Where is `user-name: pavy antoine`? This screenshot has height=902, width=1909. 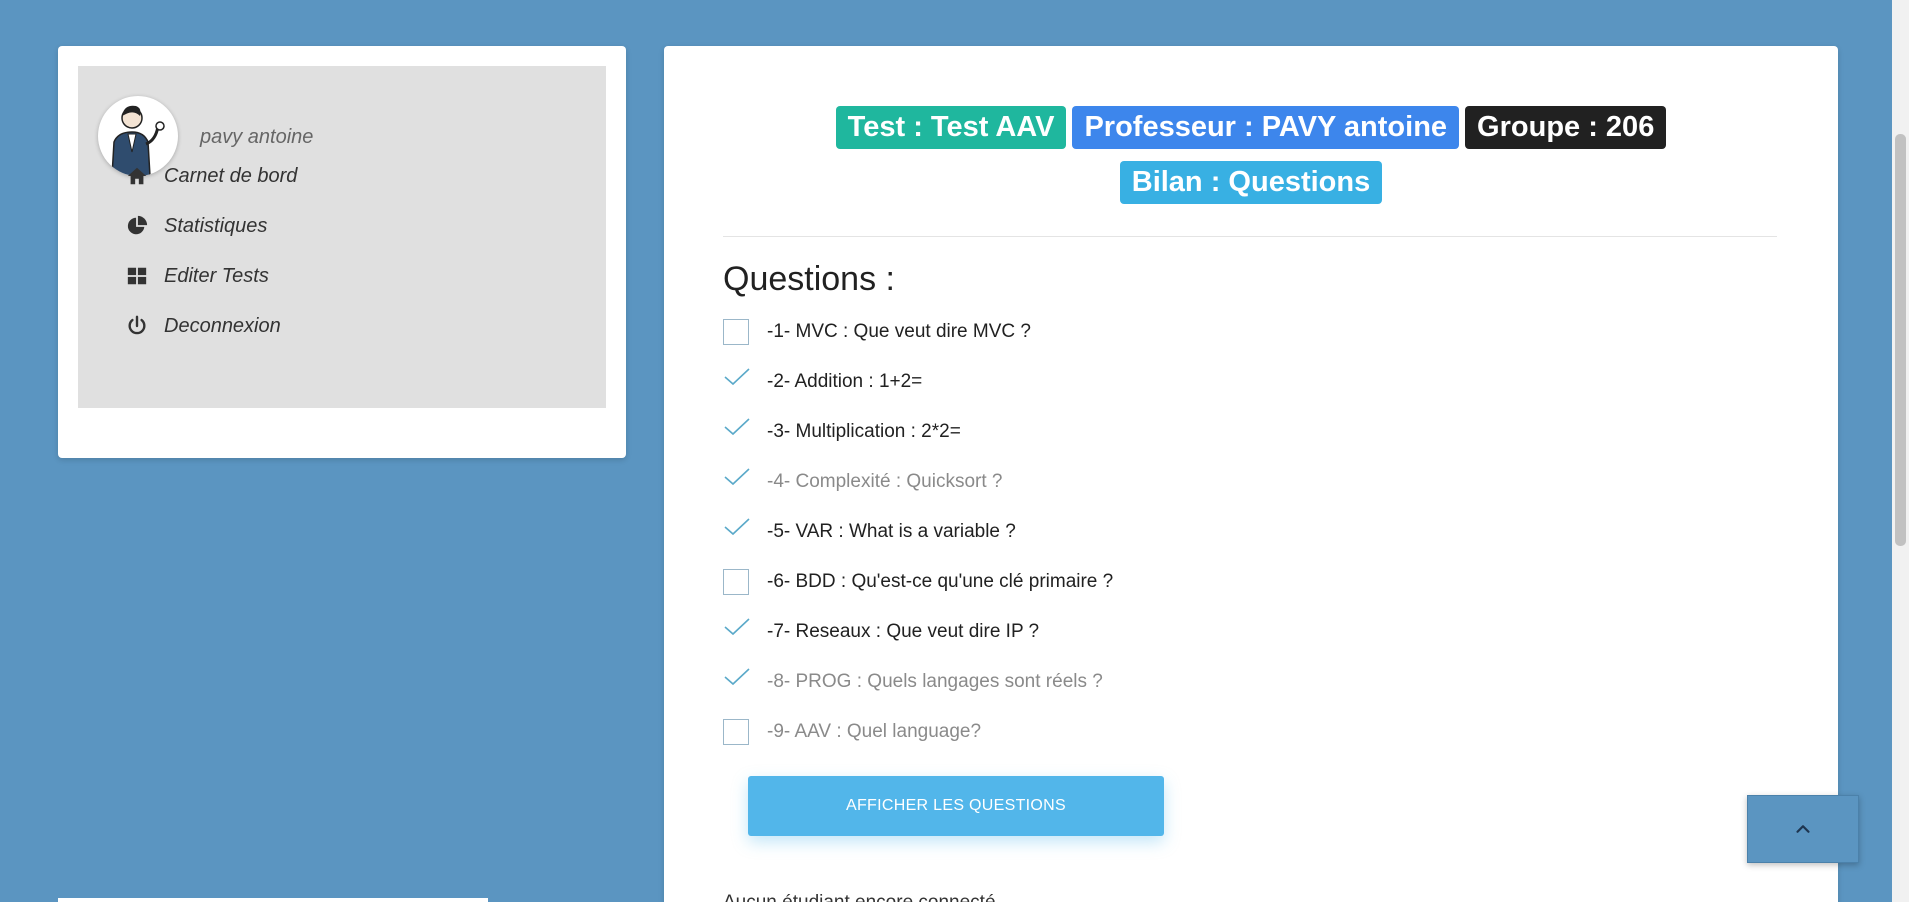 user-name: pavy antoine is located at coordinates (257, 137).